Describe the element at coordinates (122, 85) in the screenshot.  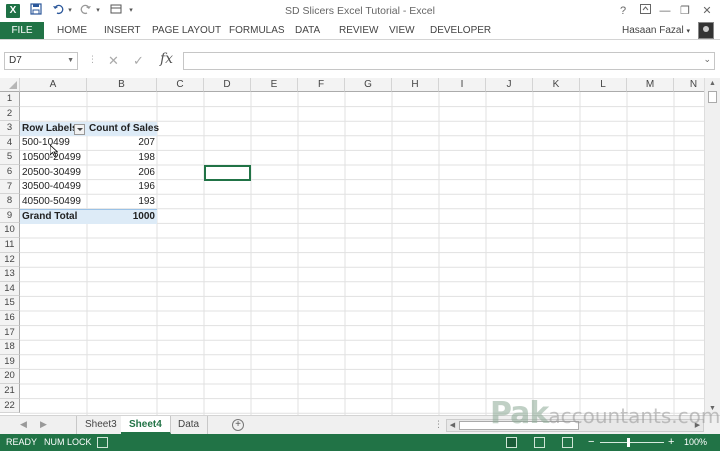
I see `column-header-b: B` at that location.